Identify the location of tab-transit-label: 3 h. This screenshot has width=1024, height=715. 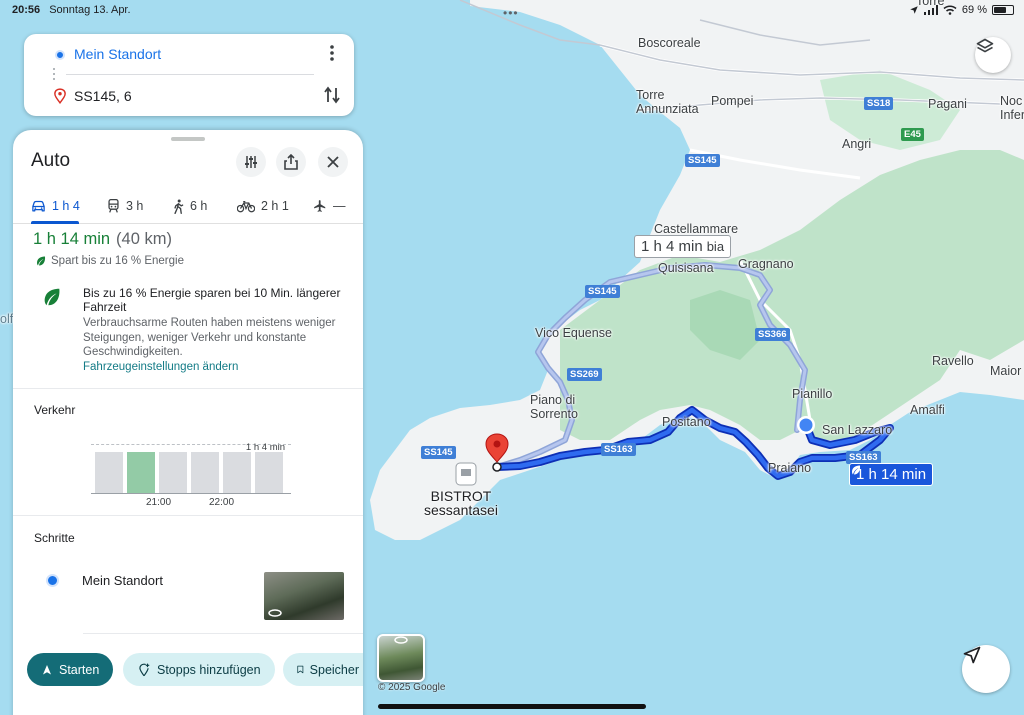
(135, 206).